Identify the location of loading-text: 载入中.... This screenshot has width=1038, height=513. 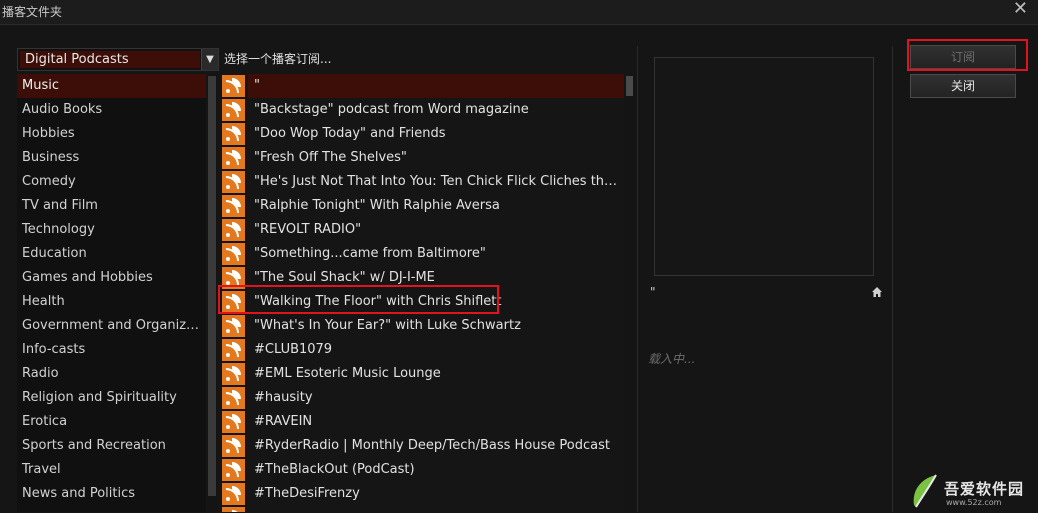
(672, 359).